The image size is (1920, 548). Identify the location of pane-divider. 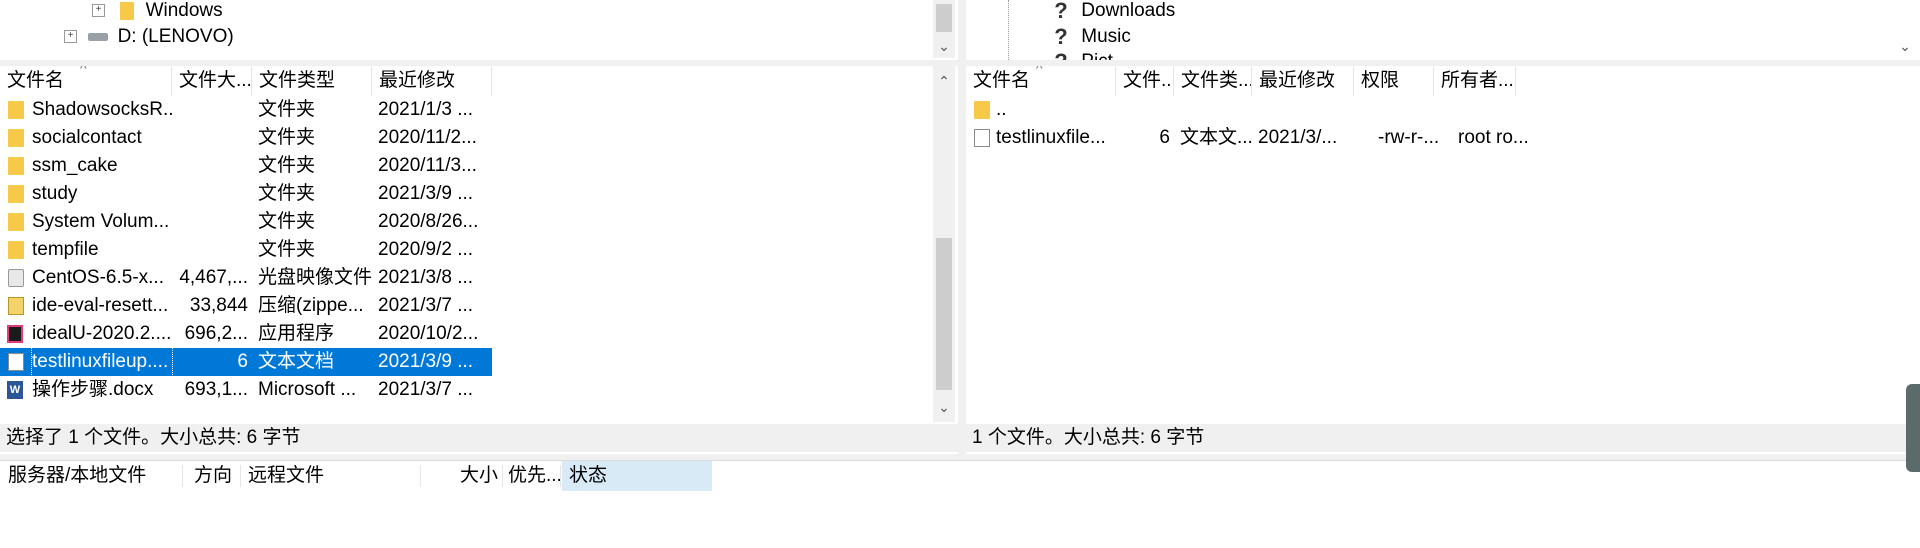
(962, 230).